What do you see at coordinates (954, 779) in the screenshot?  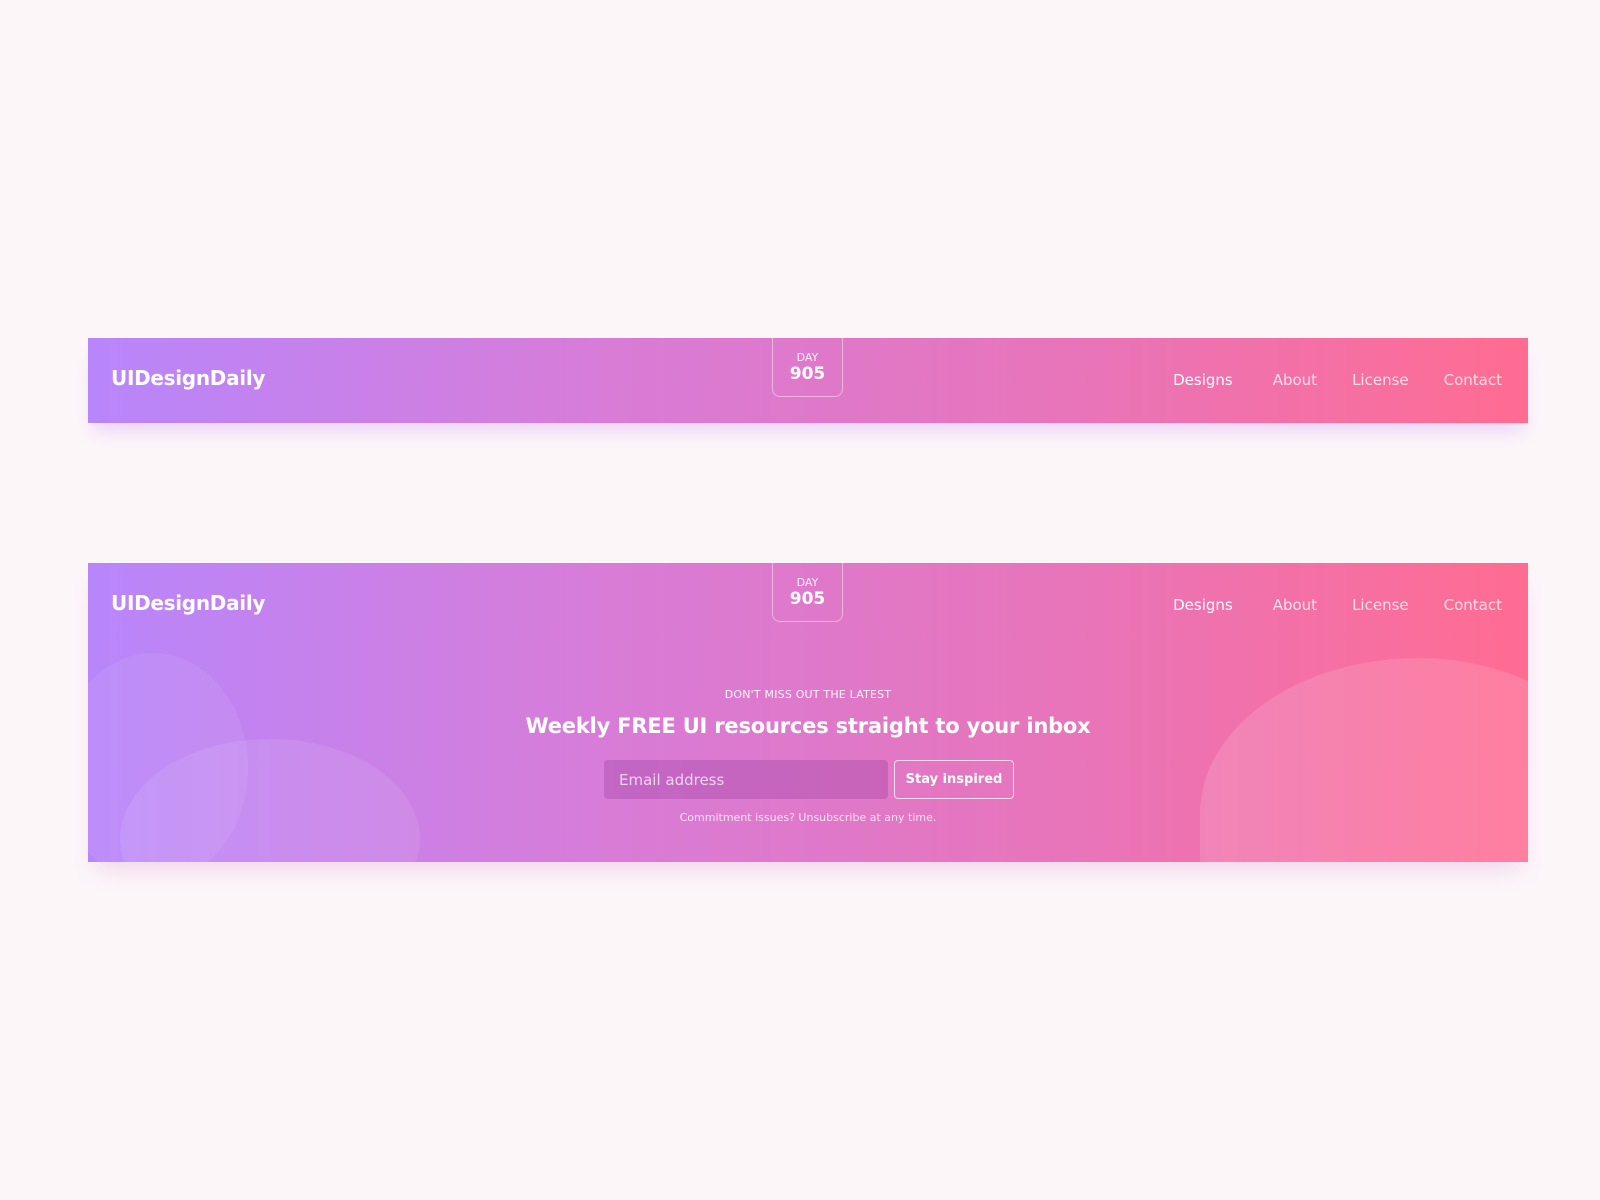 I see `stay-inspired-button: Stay inspired` at bounding box center [954, 779].